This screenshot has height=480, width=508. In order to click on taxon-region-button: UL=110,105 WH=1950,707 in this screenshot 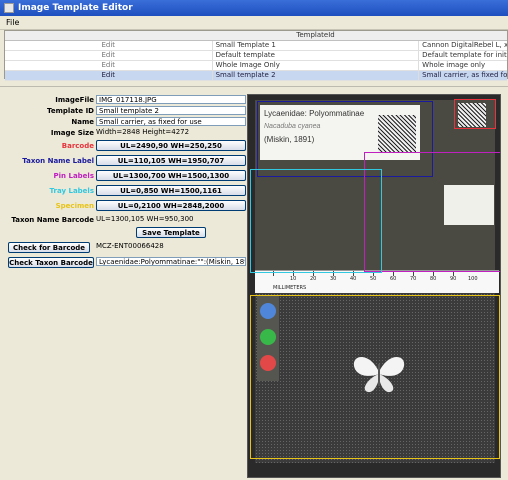, I will do `click(171, 160)`.